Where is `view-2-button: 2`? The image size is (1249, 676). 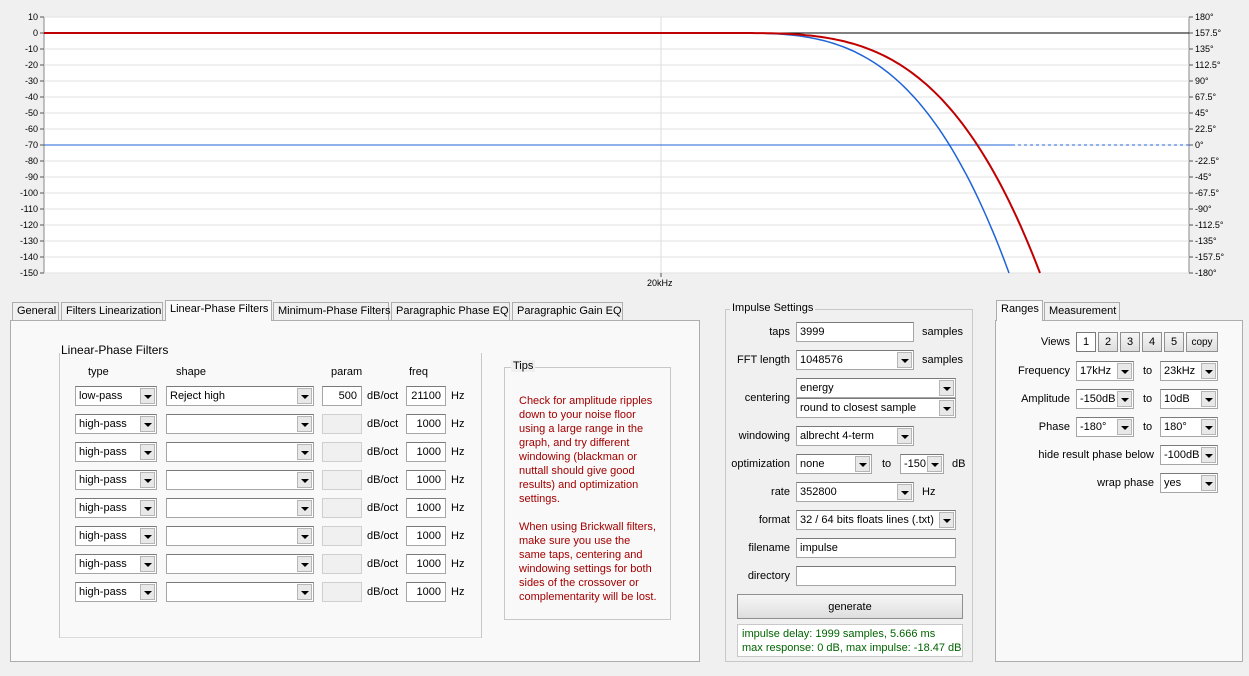 view-2-button: 2 is located at coordinates (1108, 342).